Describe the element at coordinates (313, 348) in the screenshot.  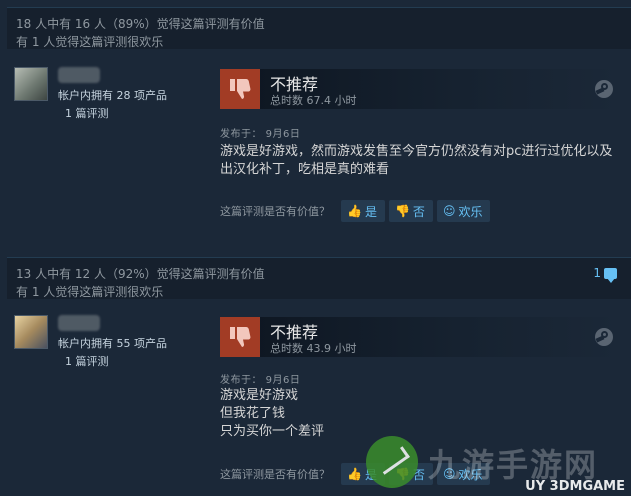
I see `playtime-hours: 总时数 43.9 小时` at that location.